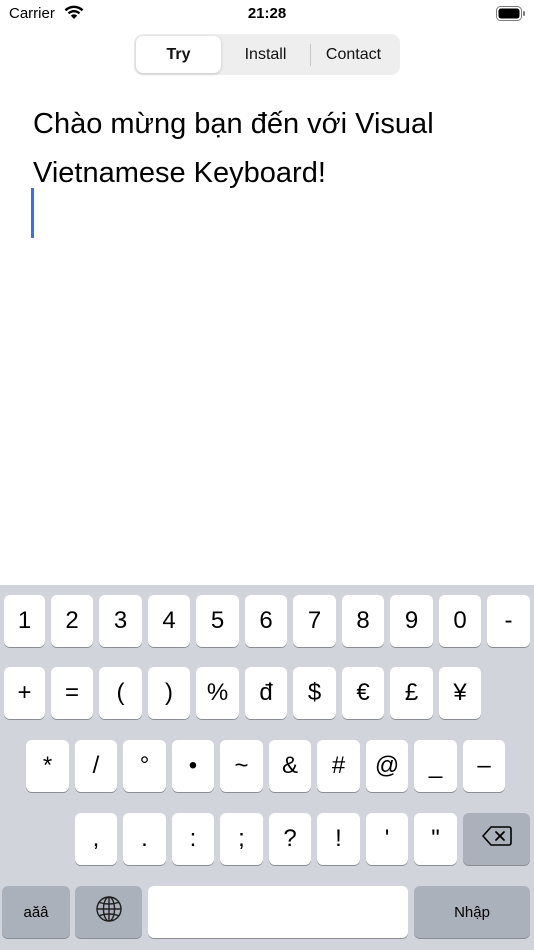 The width and height of the screenshot is (534, 950). I want to click on key-dash: –, so click(484, 766).